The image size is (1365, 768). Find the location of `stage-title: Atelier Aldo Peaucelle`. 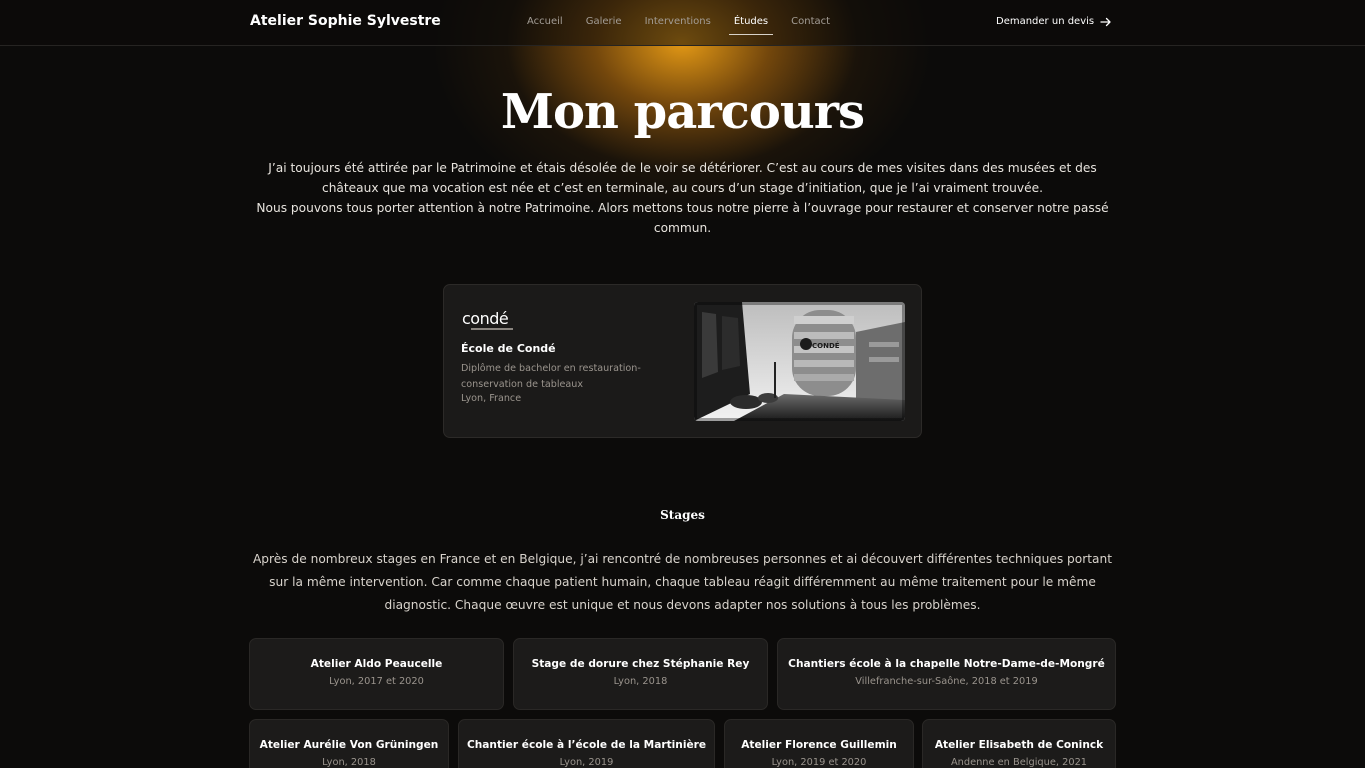

stage-title: Atelier Aldo Peaucelle is located at coordinates (376, 664).